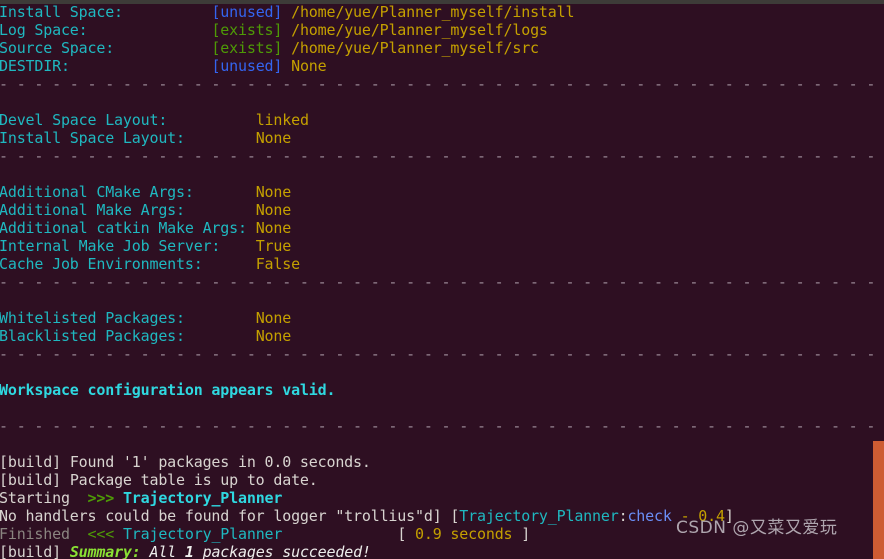 The width and height of the screenshot is (884, 559). What do you see at coordinates (437, 516) in the screenshot?
I see `no-handlers-overlap: d]` at bounding box center [437, 516].